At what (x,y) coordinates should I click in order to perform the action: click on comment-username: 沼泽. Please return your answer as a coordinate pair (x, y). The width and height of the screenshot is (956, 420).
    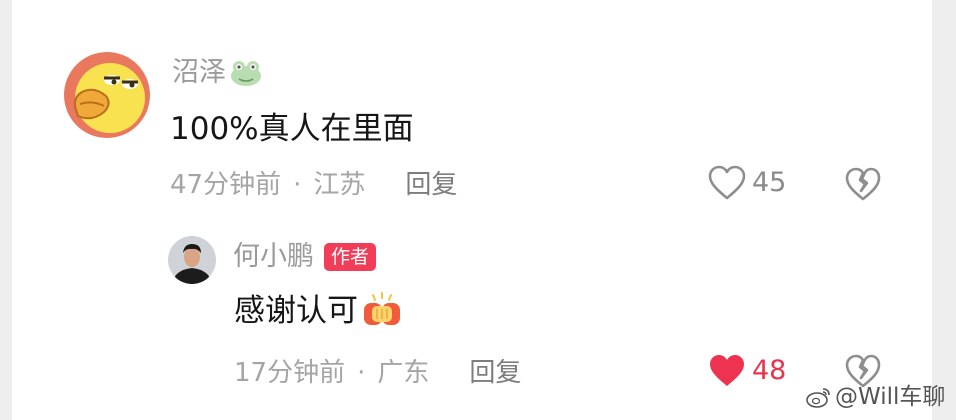
    Looking at the image, I should click on (199, 73).